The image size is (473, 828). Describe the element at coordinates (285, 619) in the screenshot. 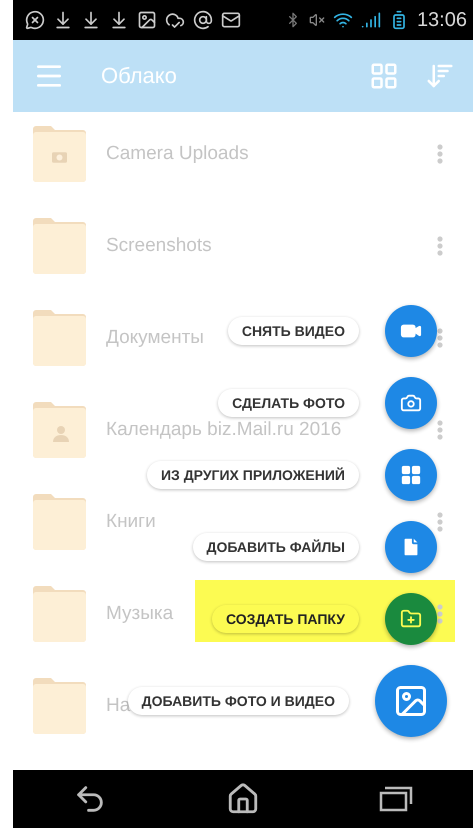

I see `action-label: СОЗДАТЬ ПАПКУ` at that location.